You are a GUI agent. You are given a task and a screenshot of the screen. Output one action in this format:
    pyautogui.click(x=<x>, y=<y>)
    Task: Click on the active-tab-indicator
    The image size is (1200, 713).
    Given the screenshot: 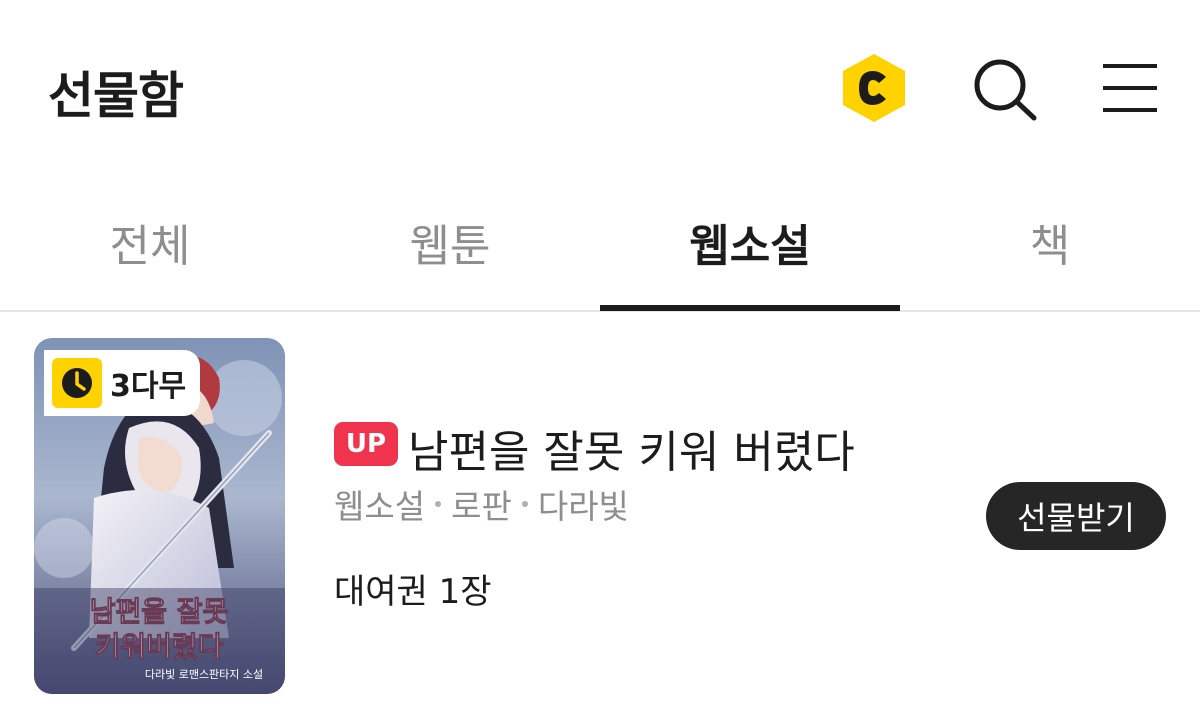 What is the action you would take?
    pyautogui.click(x=750, y=308)
    